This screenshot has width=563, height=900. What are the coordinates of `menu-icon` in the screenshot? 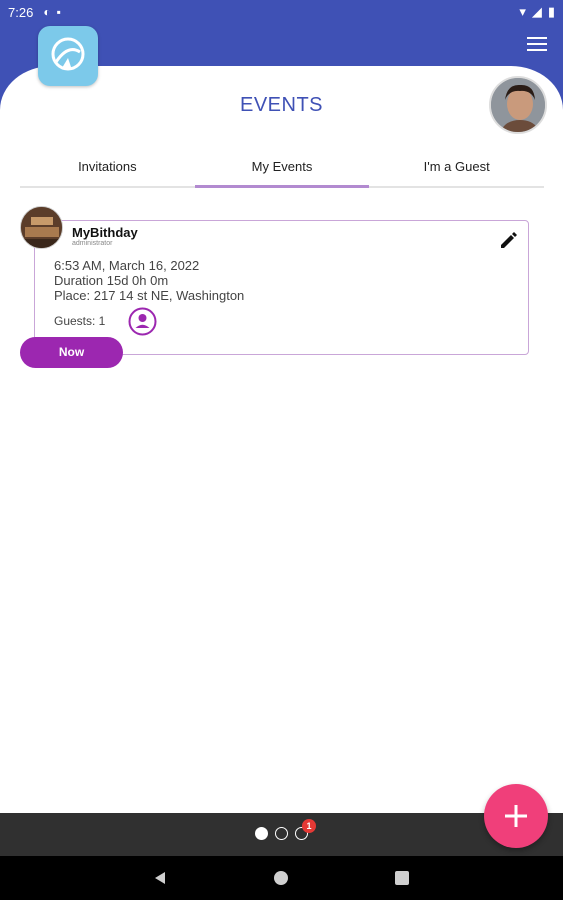 It's located at (537, 45).